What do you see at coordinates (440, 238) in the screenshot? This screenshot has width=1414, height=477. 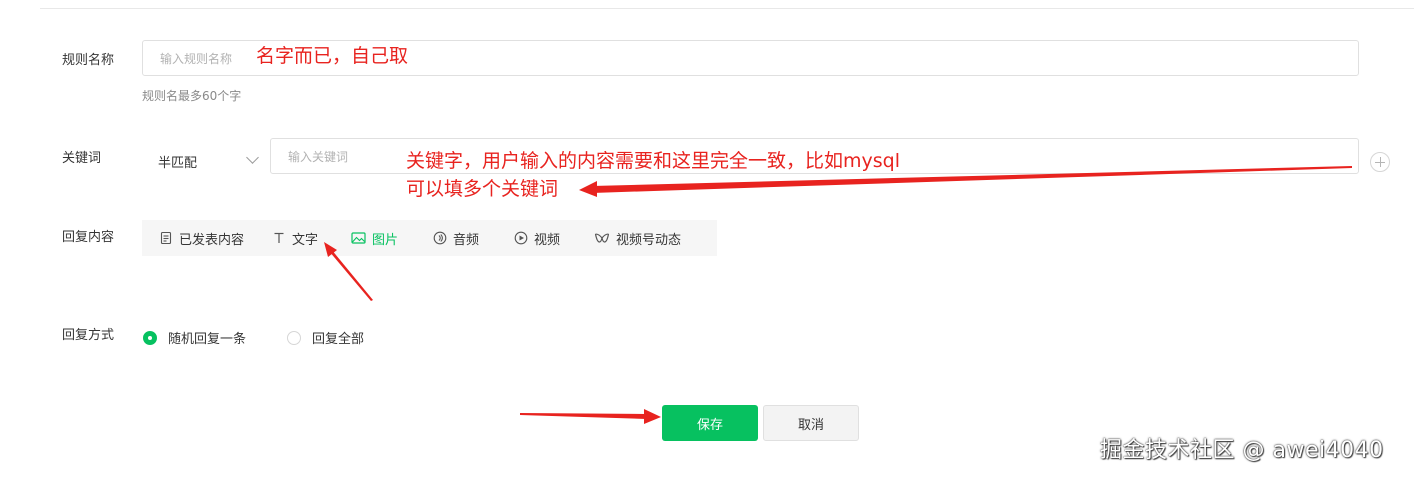 I see `audio-icon` at bounding box center [440, 238].